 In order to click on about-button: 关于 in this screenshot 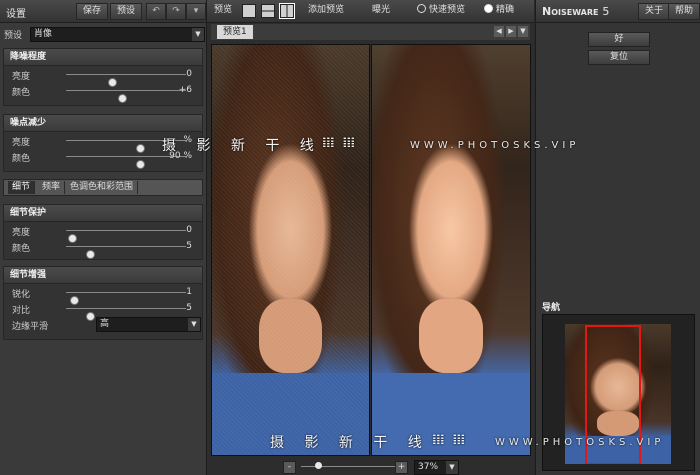, I will do `click(654, 11)`.